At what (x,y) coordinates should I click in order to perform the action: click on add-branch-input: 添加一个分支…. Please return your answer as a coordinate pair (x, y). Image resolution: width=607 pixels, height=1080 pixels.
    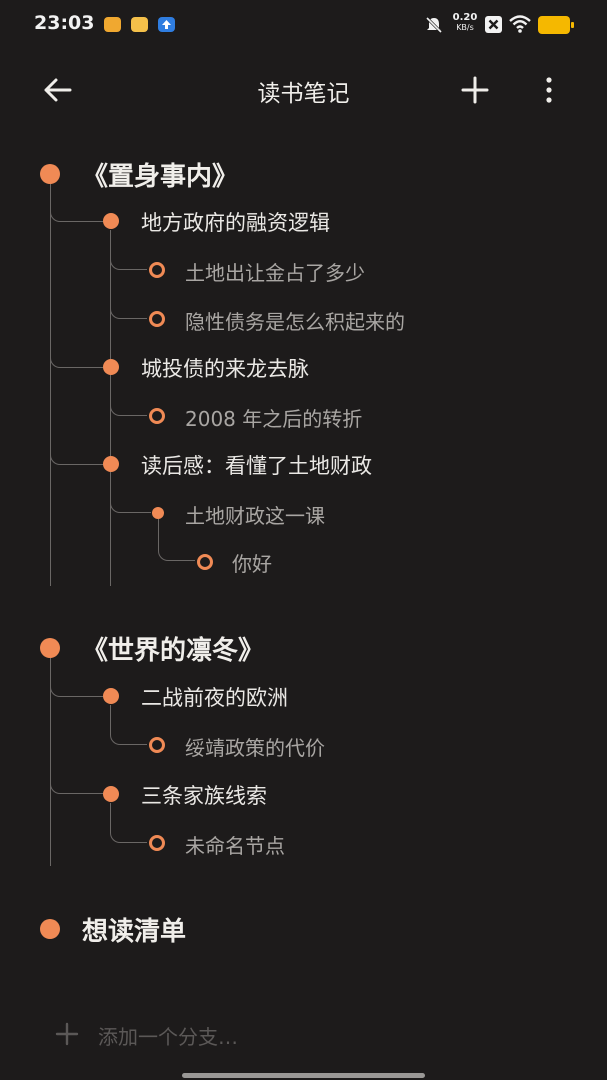
    Looking at the image, I should click on (168, 1035).